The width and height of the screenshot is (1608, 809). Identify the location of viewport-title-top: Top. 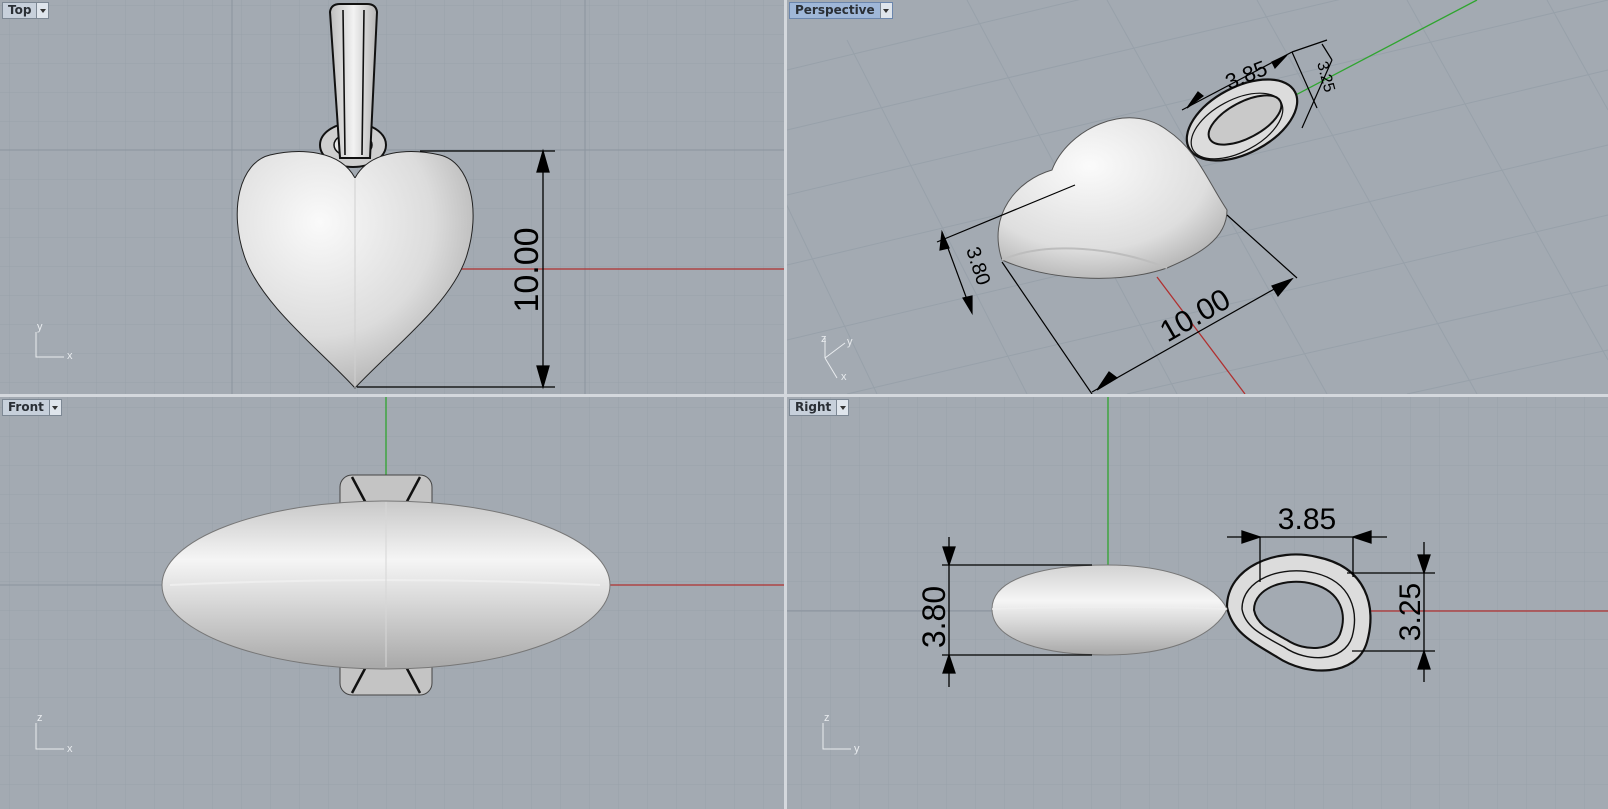
(26, 10).